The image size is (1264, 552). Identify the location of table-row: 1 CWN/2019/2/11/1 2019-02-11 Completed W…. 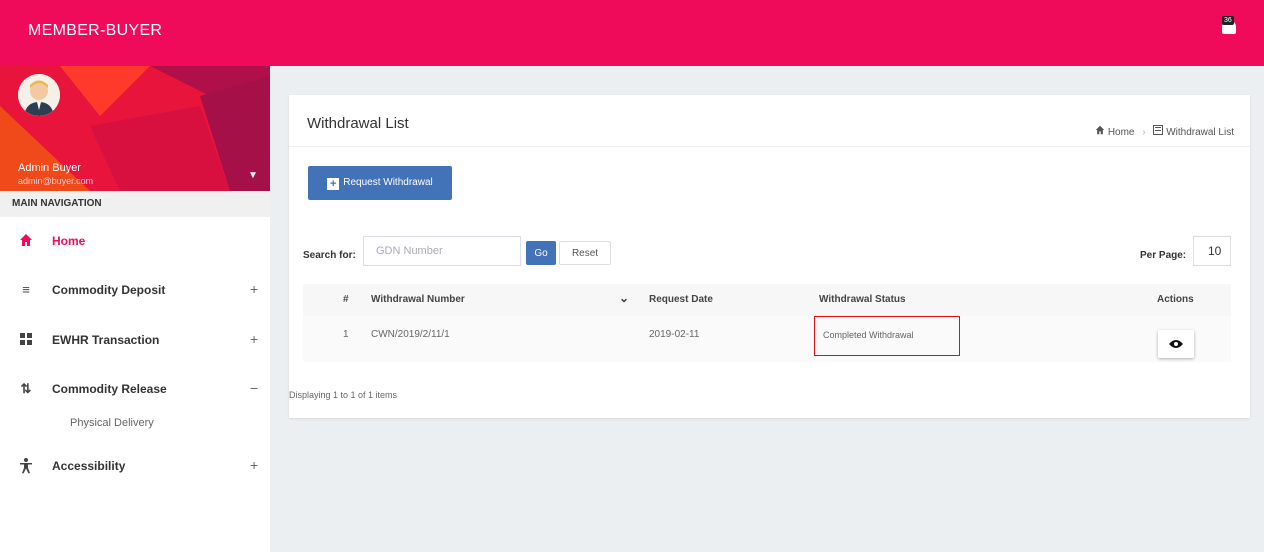
(767, 339).